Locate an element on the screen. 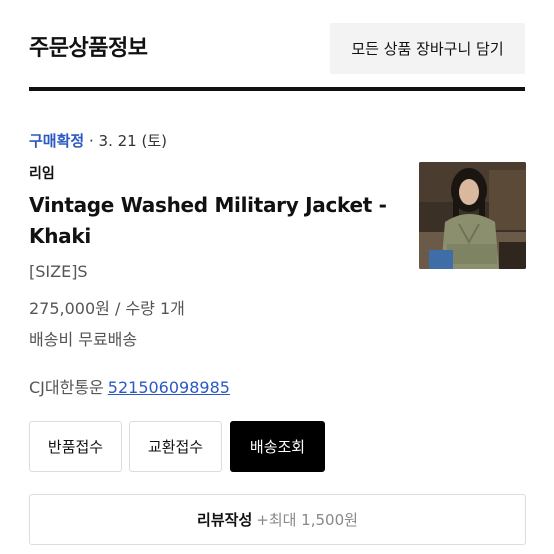 This screenshot has height=554, width=554. order-status: 구매확정 is located at coordinates (57, 141).